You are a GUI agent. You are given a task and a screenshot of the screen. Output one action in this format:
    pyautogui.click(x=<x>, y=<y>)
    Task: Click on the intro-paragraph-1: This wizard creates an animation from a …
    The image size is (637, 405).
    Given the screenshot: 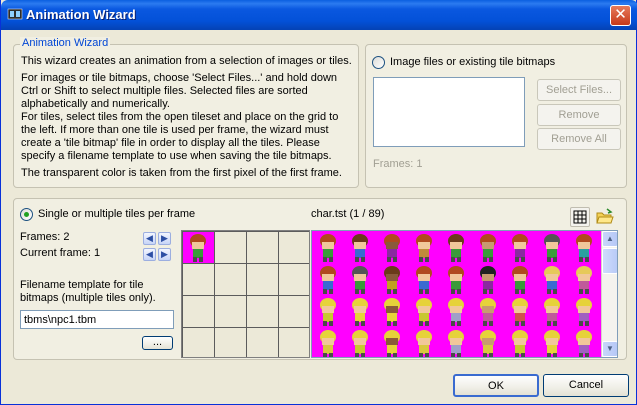 What is the action you would take?
    pyautogui.click(x=186, y=61)
    